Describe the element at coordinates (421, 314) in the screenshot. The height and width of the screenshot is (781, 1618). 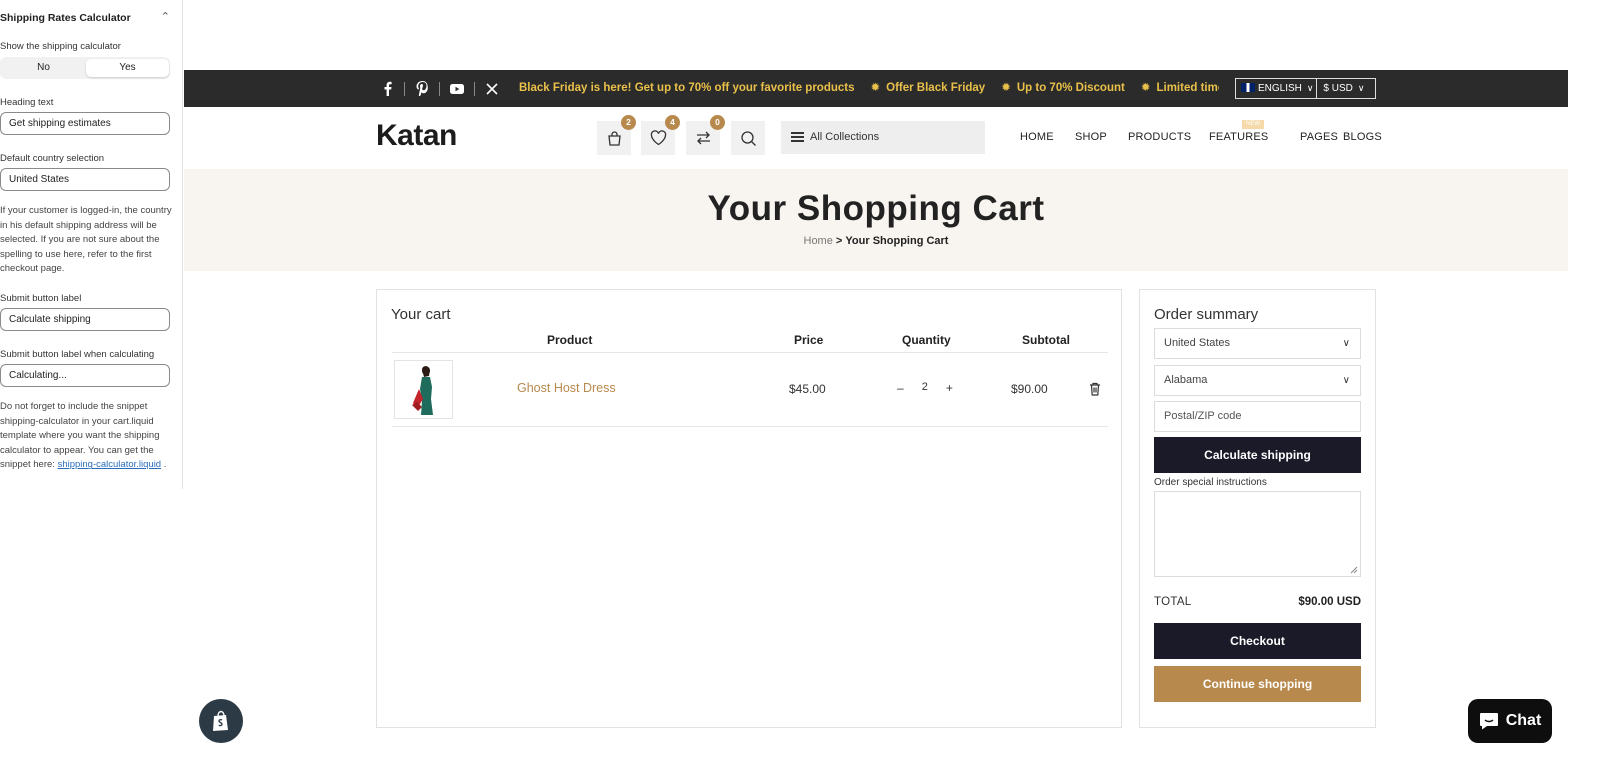
I see `cart-title: Your cart` at that location.